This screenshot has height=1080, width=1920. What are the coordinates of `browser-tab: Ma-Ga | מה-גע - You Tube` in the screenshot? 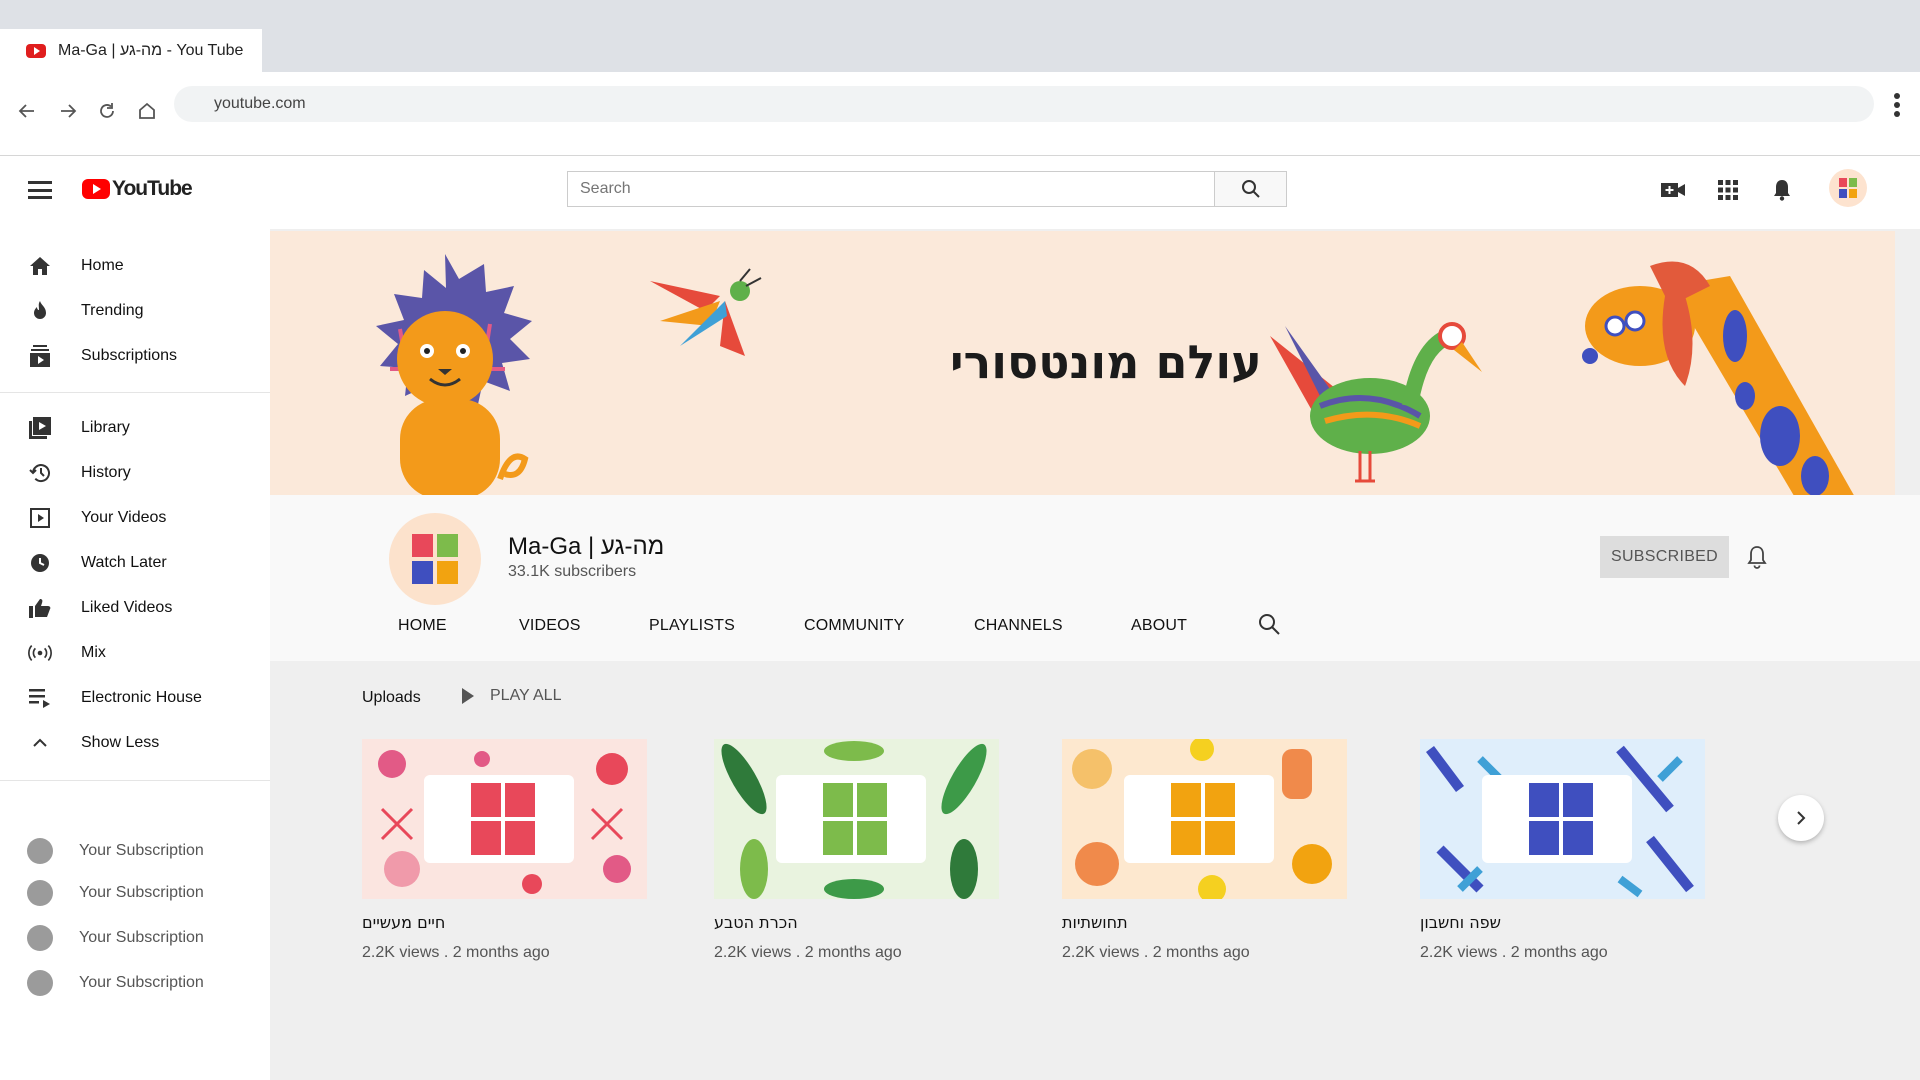 It's located at (131, 50).